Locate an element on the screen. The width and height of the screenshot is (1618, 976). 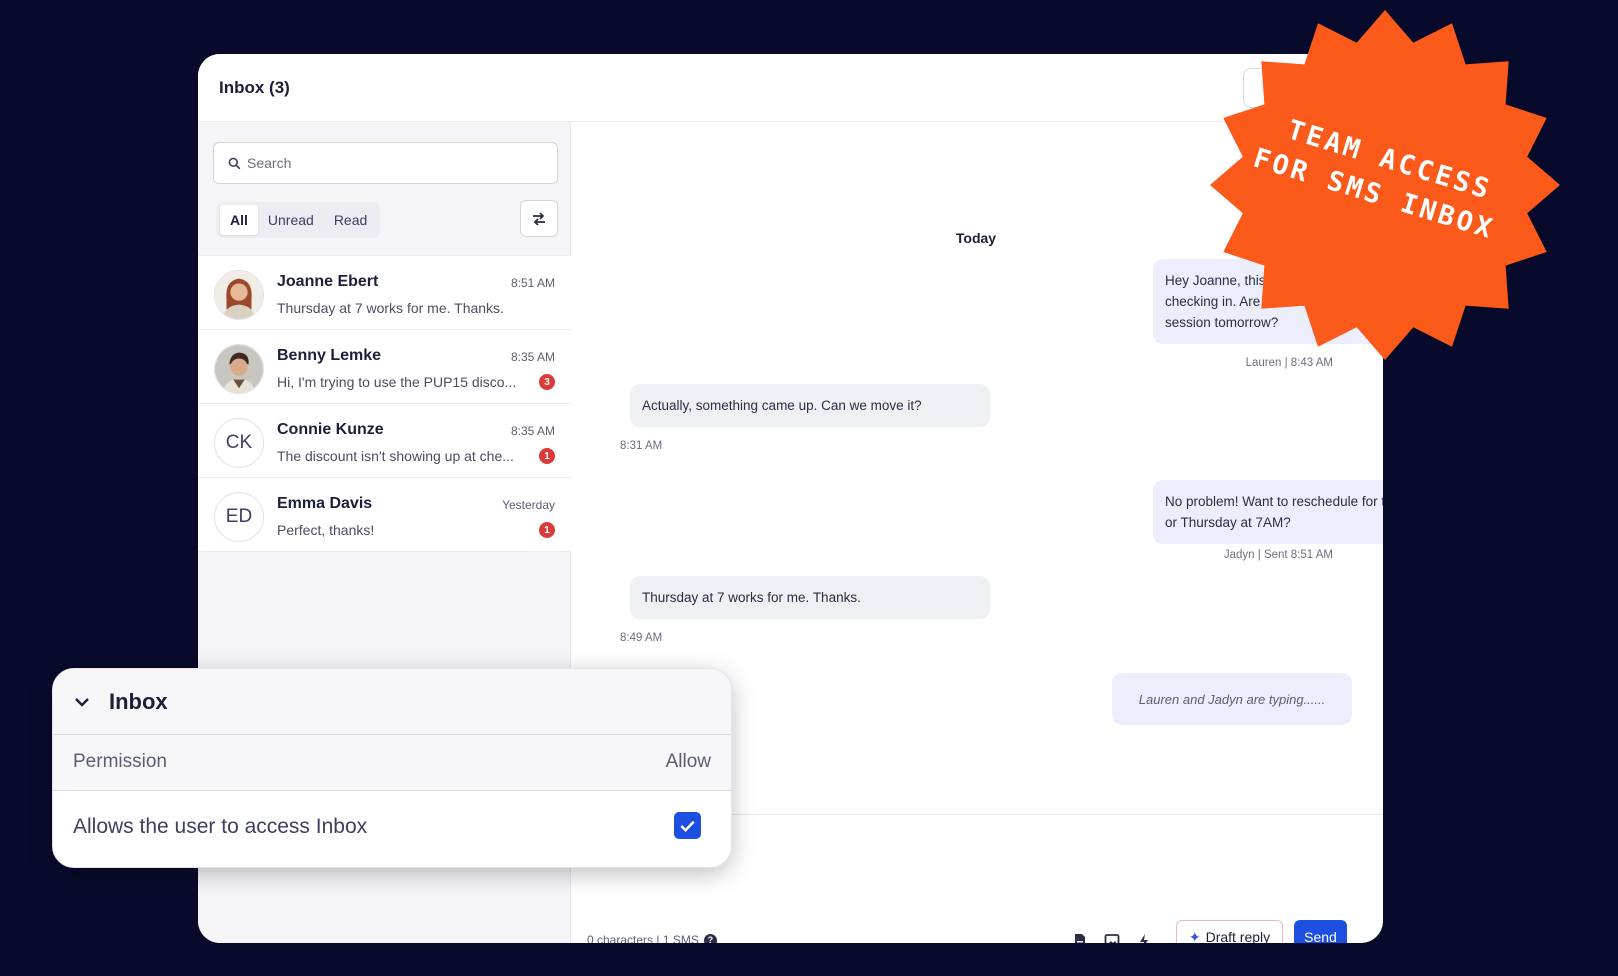
permission-title: Inbox is located at coordinates (138, 701).